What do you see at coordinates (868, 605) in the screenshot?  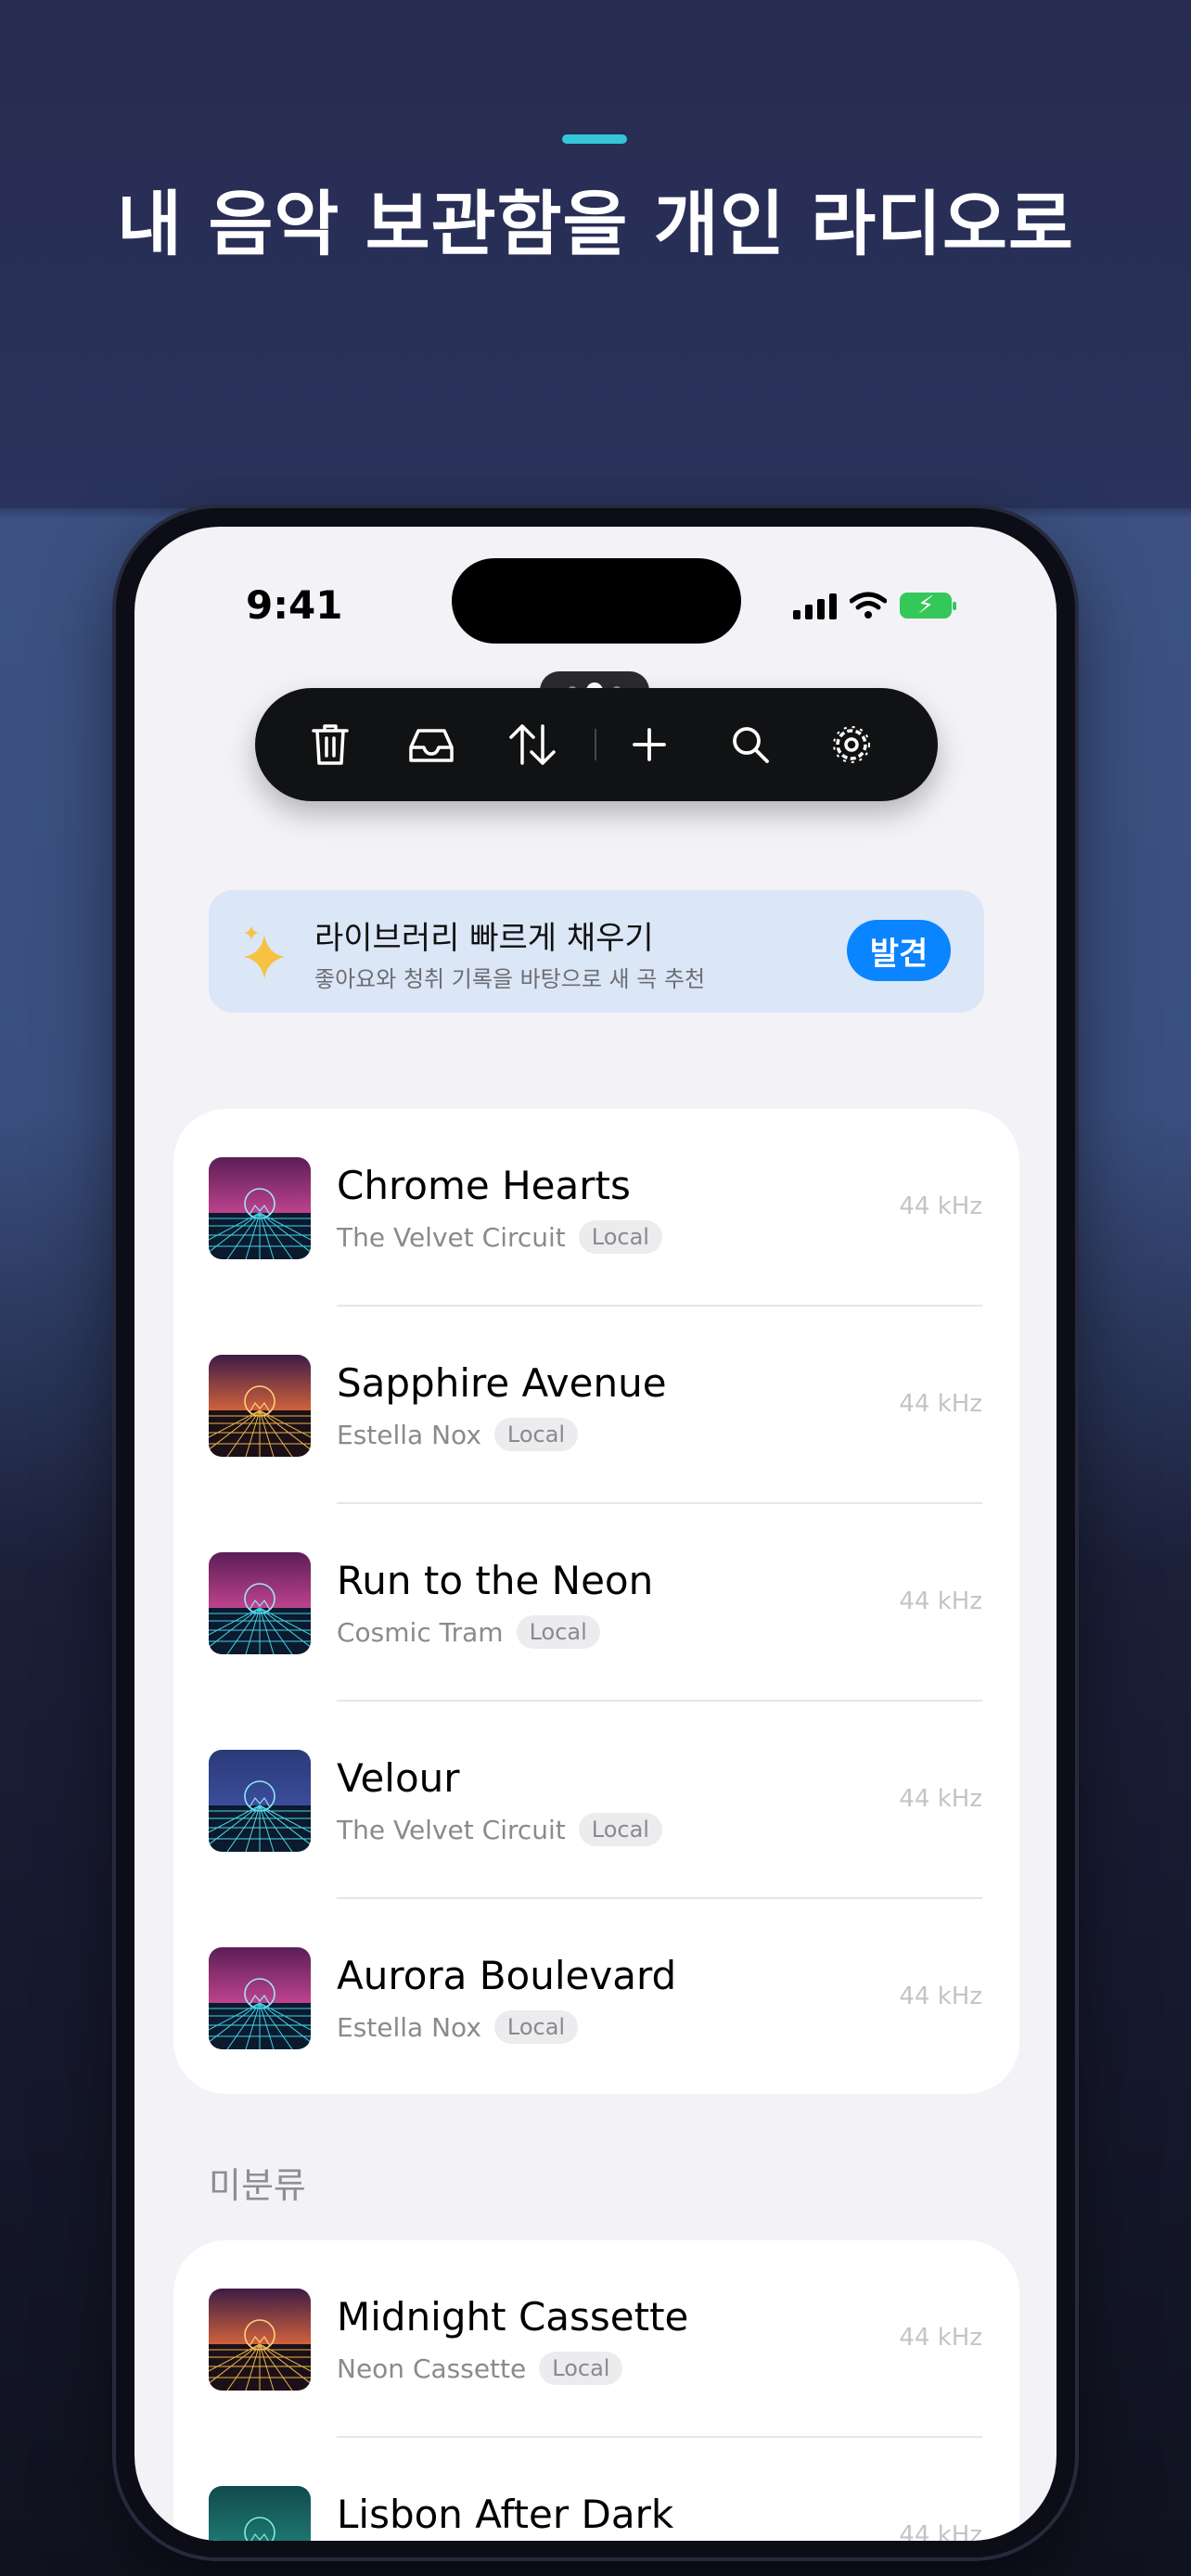 I see `wifi-icon` at bounding box center [868, 605].